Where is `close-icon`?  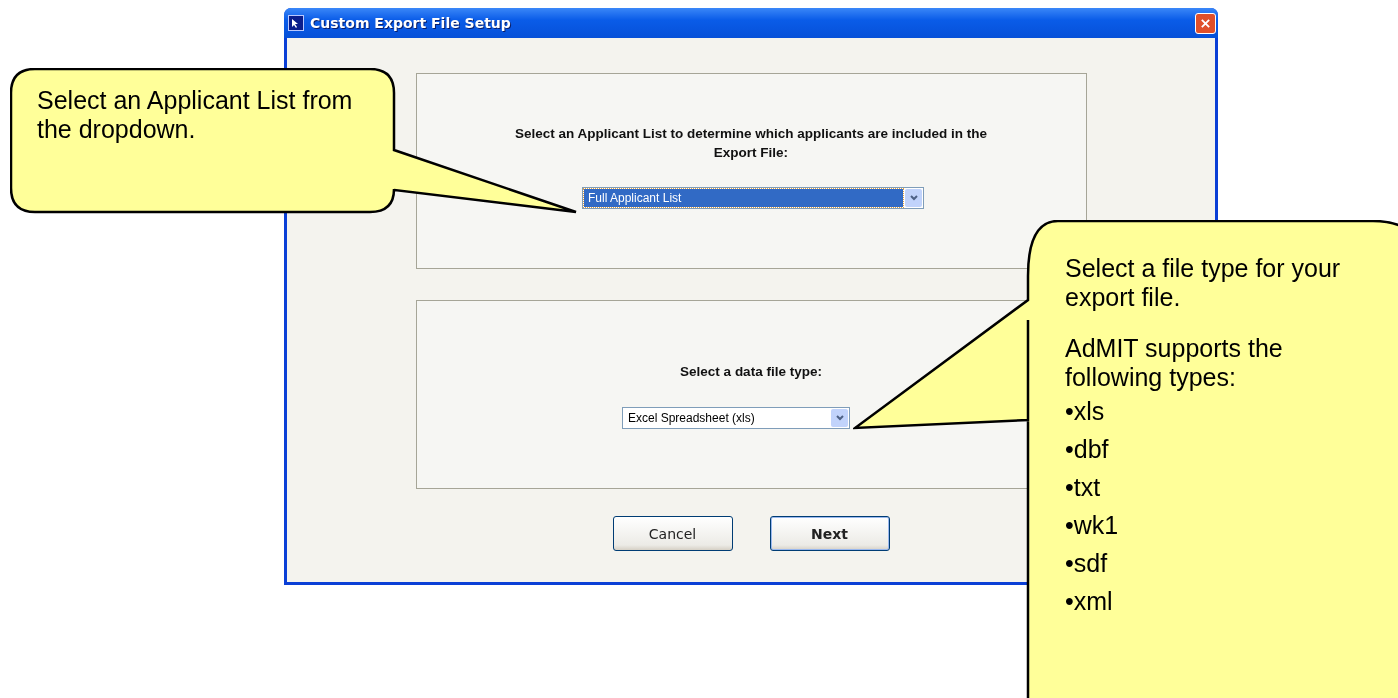 close-icon is located at coordinates (1205, 23).